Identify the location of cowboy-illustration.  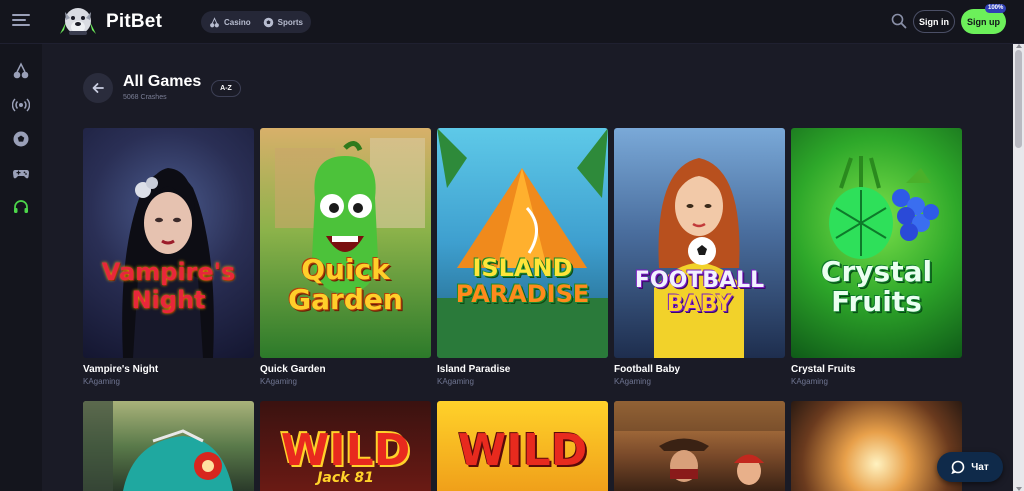
(699, 443).